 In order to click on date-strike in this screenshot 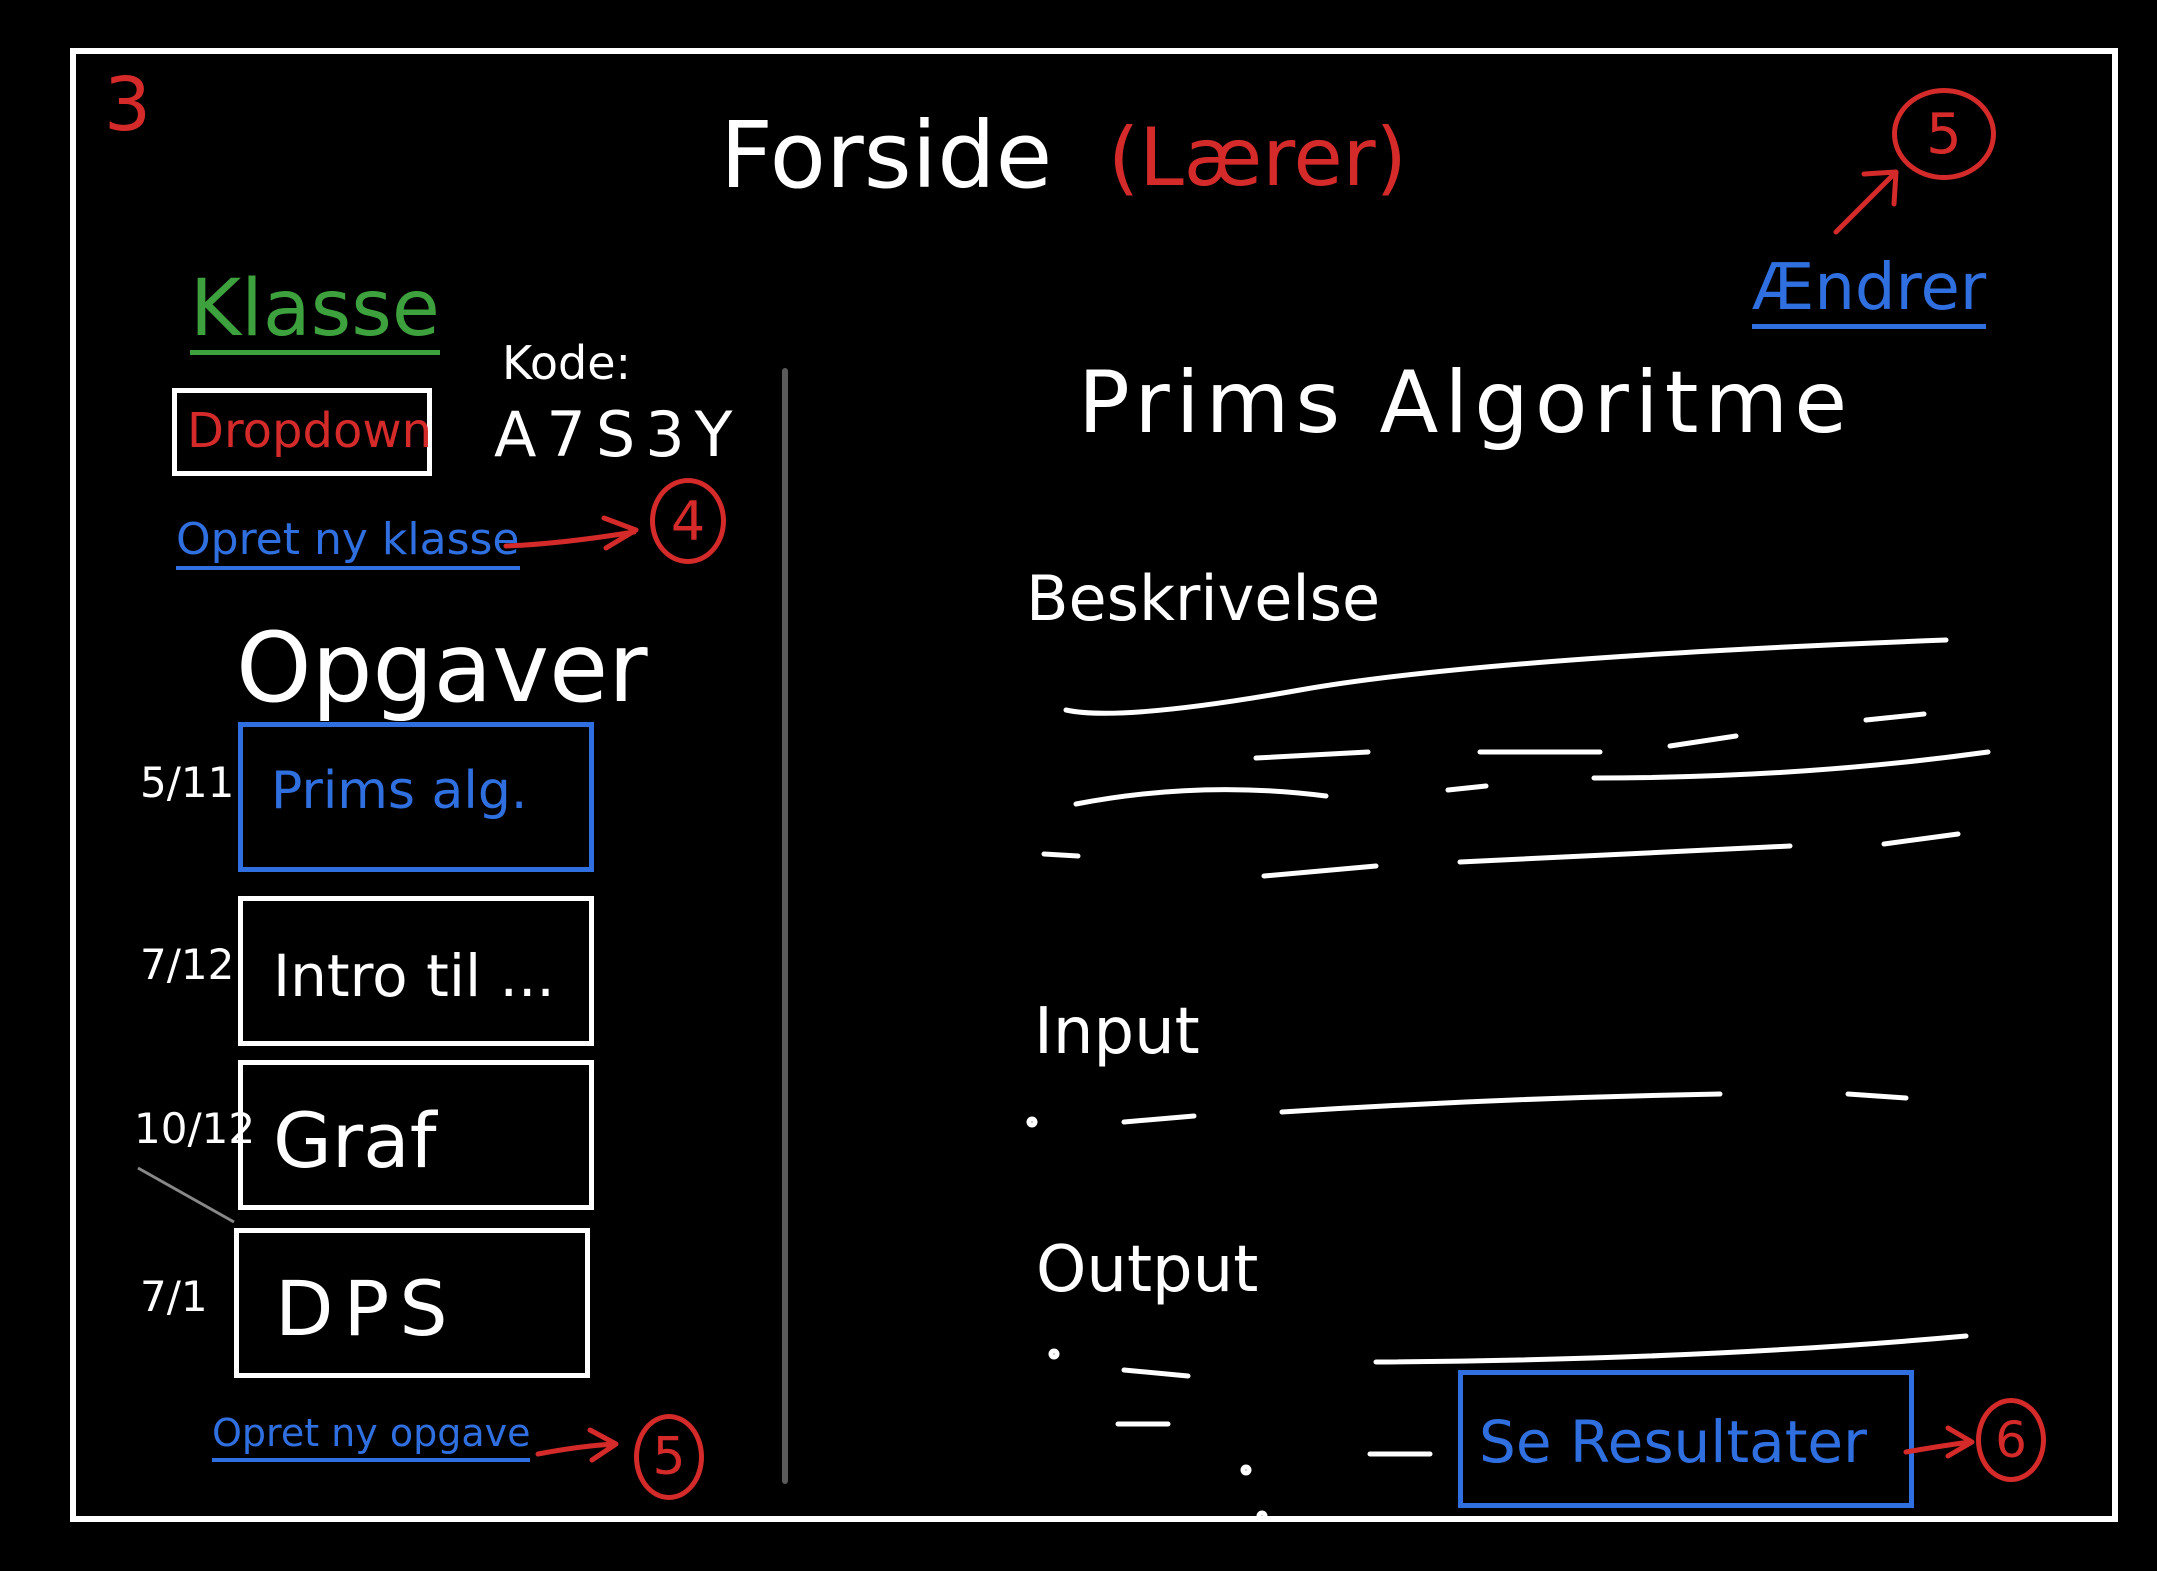, I will do `click(186, 1195)`.